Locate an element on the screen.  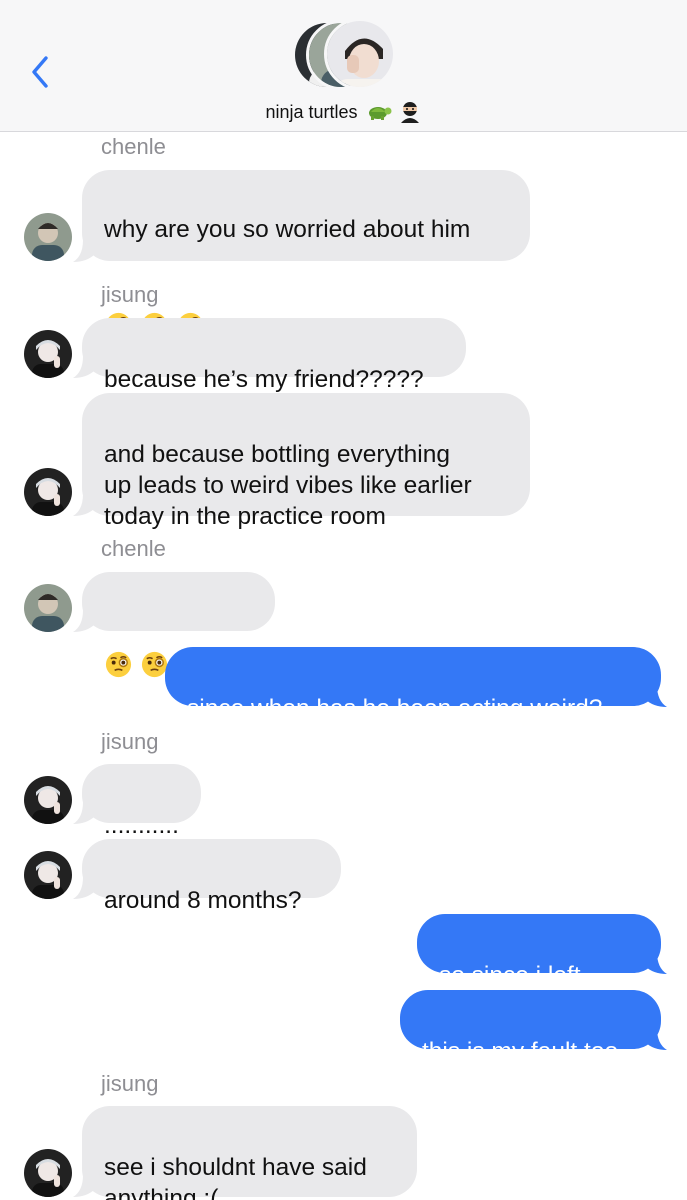
conversation-header: ninja turtles is located at coordinates (343, 66).